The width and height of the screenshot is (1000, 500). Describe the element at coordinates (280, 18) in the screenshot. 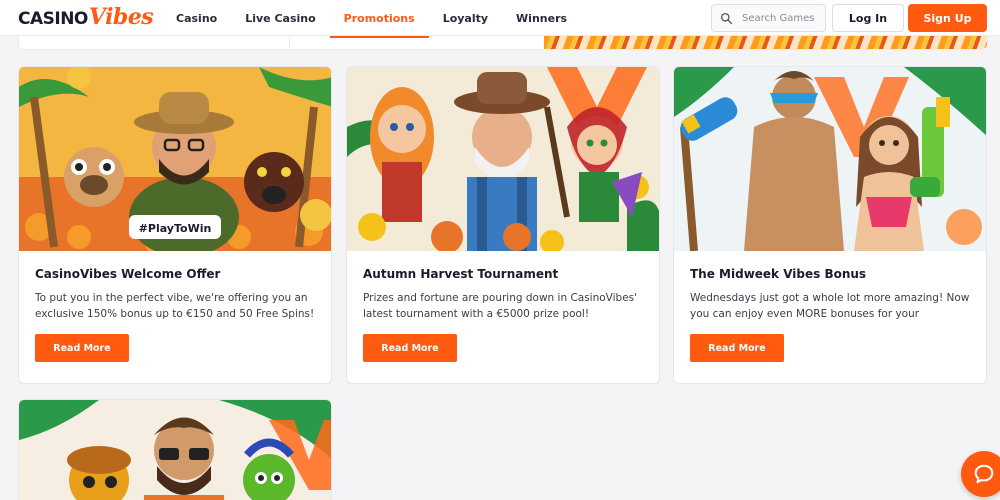

I see `nav-live-casino: Live Casino` at that location.